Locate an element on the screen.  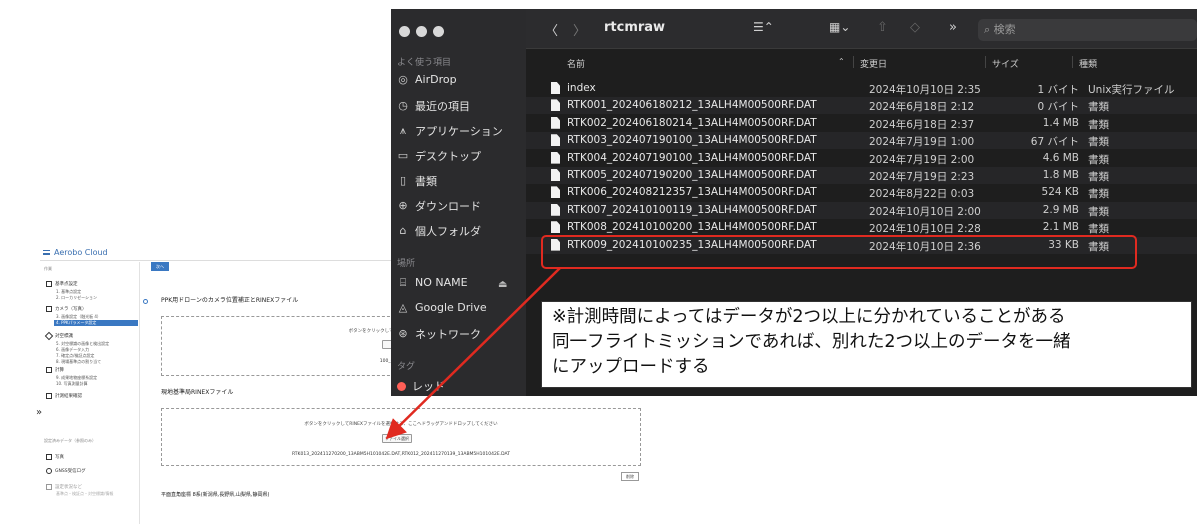
sidebar-item-airdrop: ◎ AirDrop is located at coordinates (426, 79).